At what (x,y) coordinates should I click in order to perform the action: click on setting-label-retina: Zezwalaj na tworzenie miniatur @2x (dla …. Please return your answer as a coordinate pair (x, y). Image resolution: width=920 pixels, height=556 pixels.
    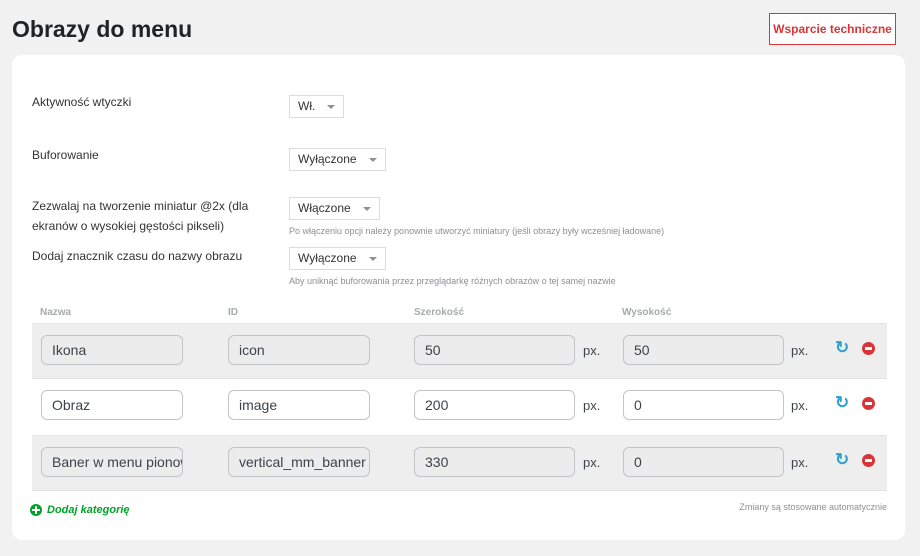
    Looking at the image, I should click on (140, 216).